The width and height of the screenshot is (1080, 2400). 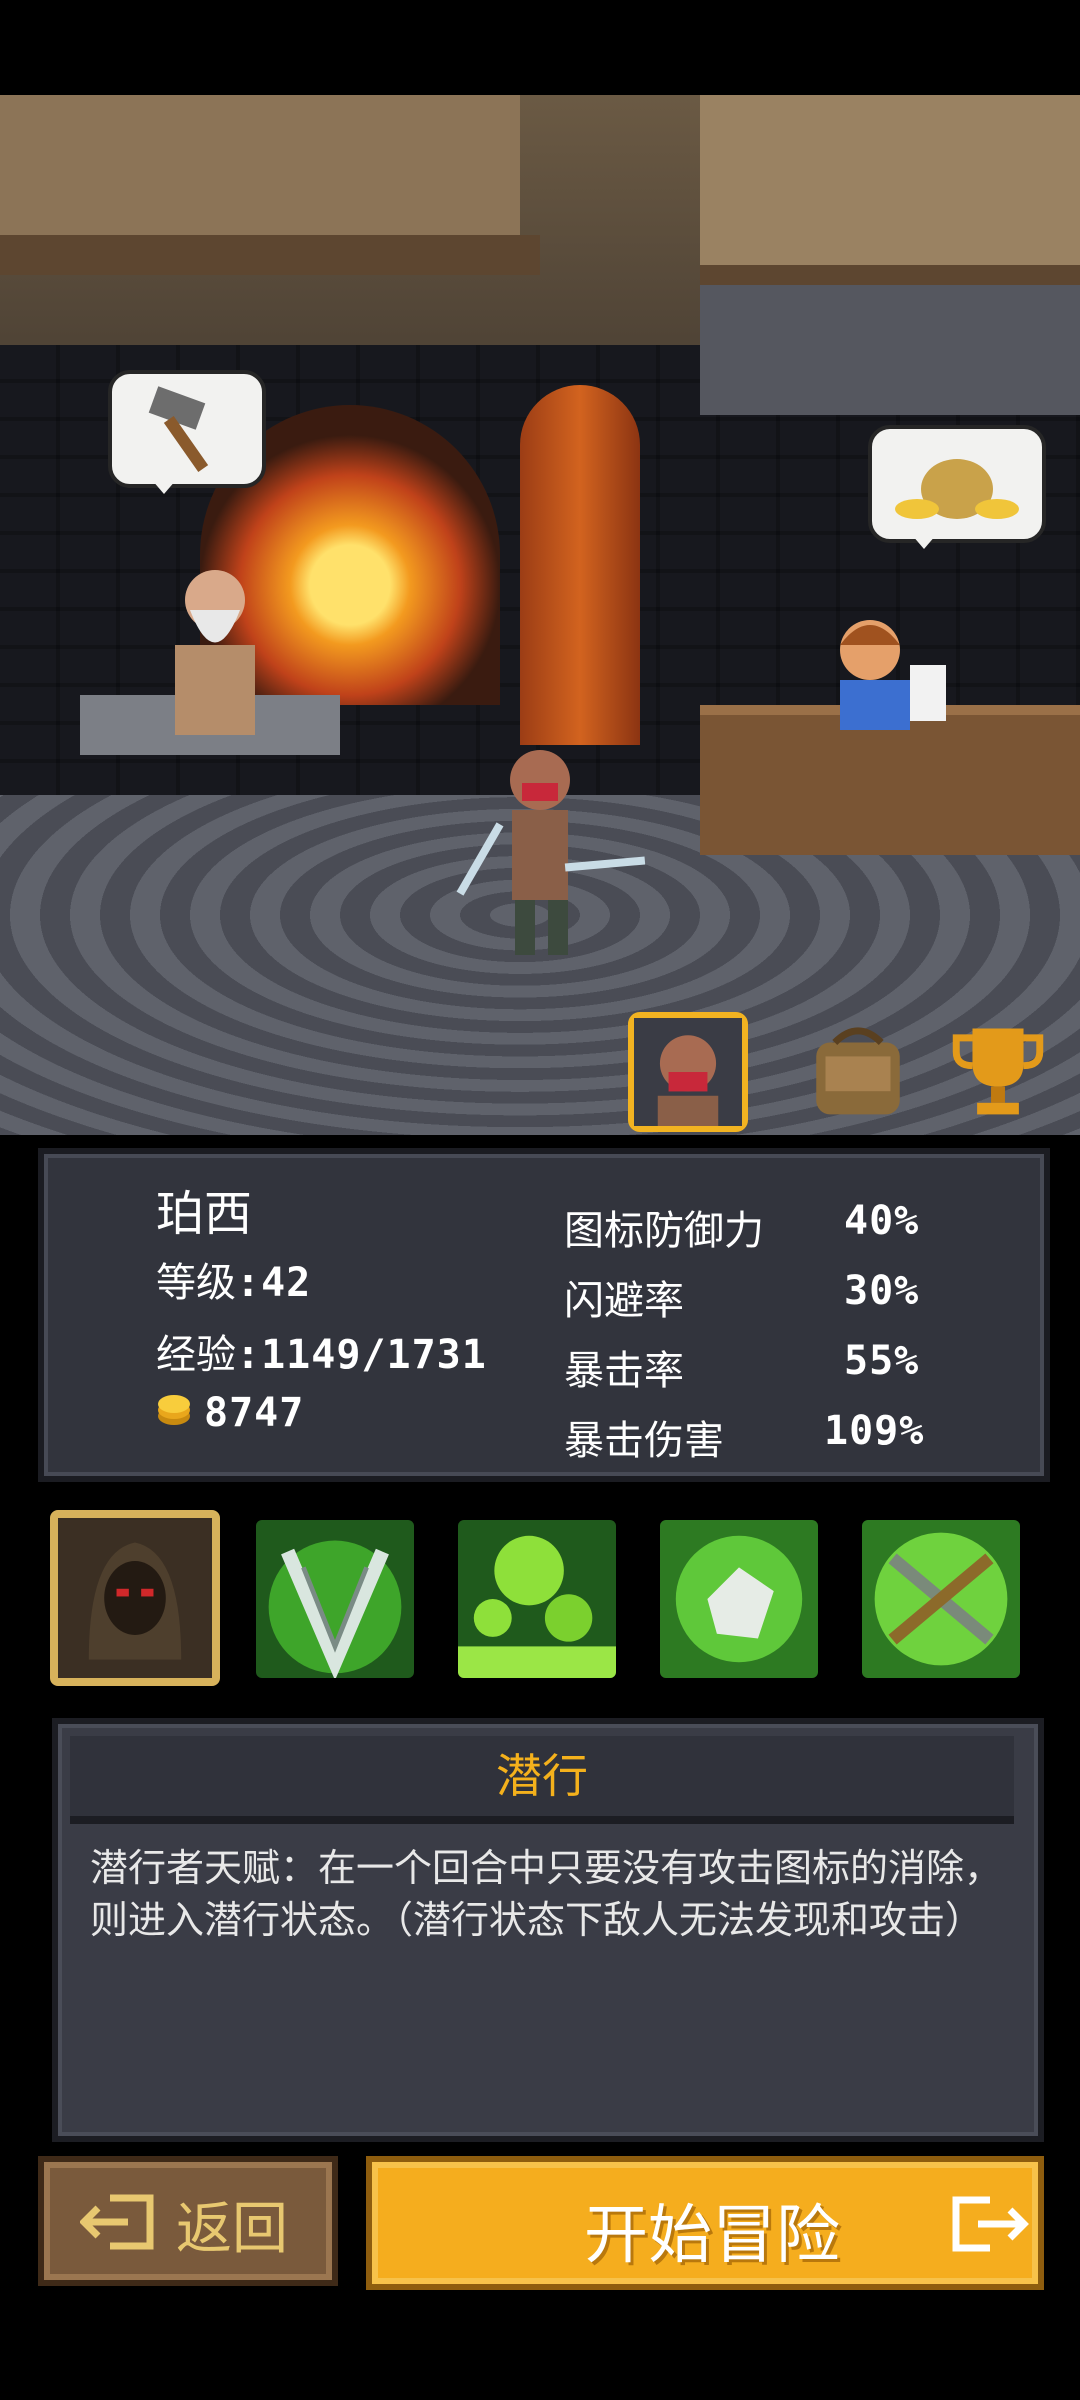 I want to click on exp-row: 经验:1149/1731, so click(x=321, y=1355).